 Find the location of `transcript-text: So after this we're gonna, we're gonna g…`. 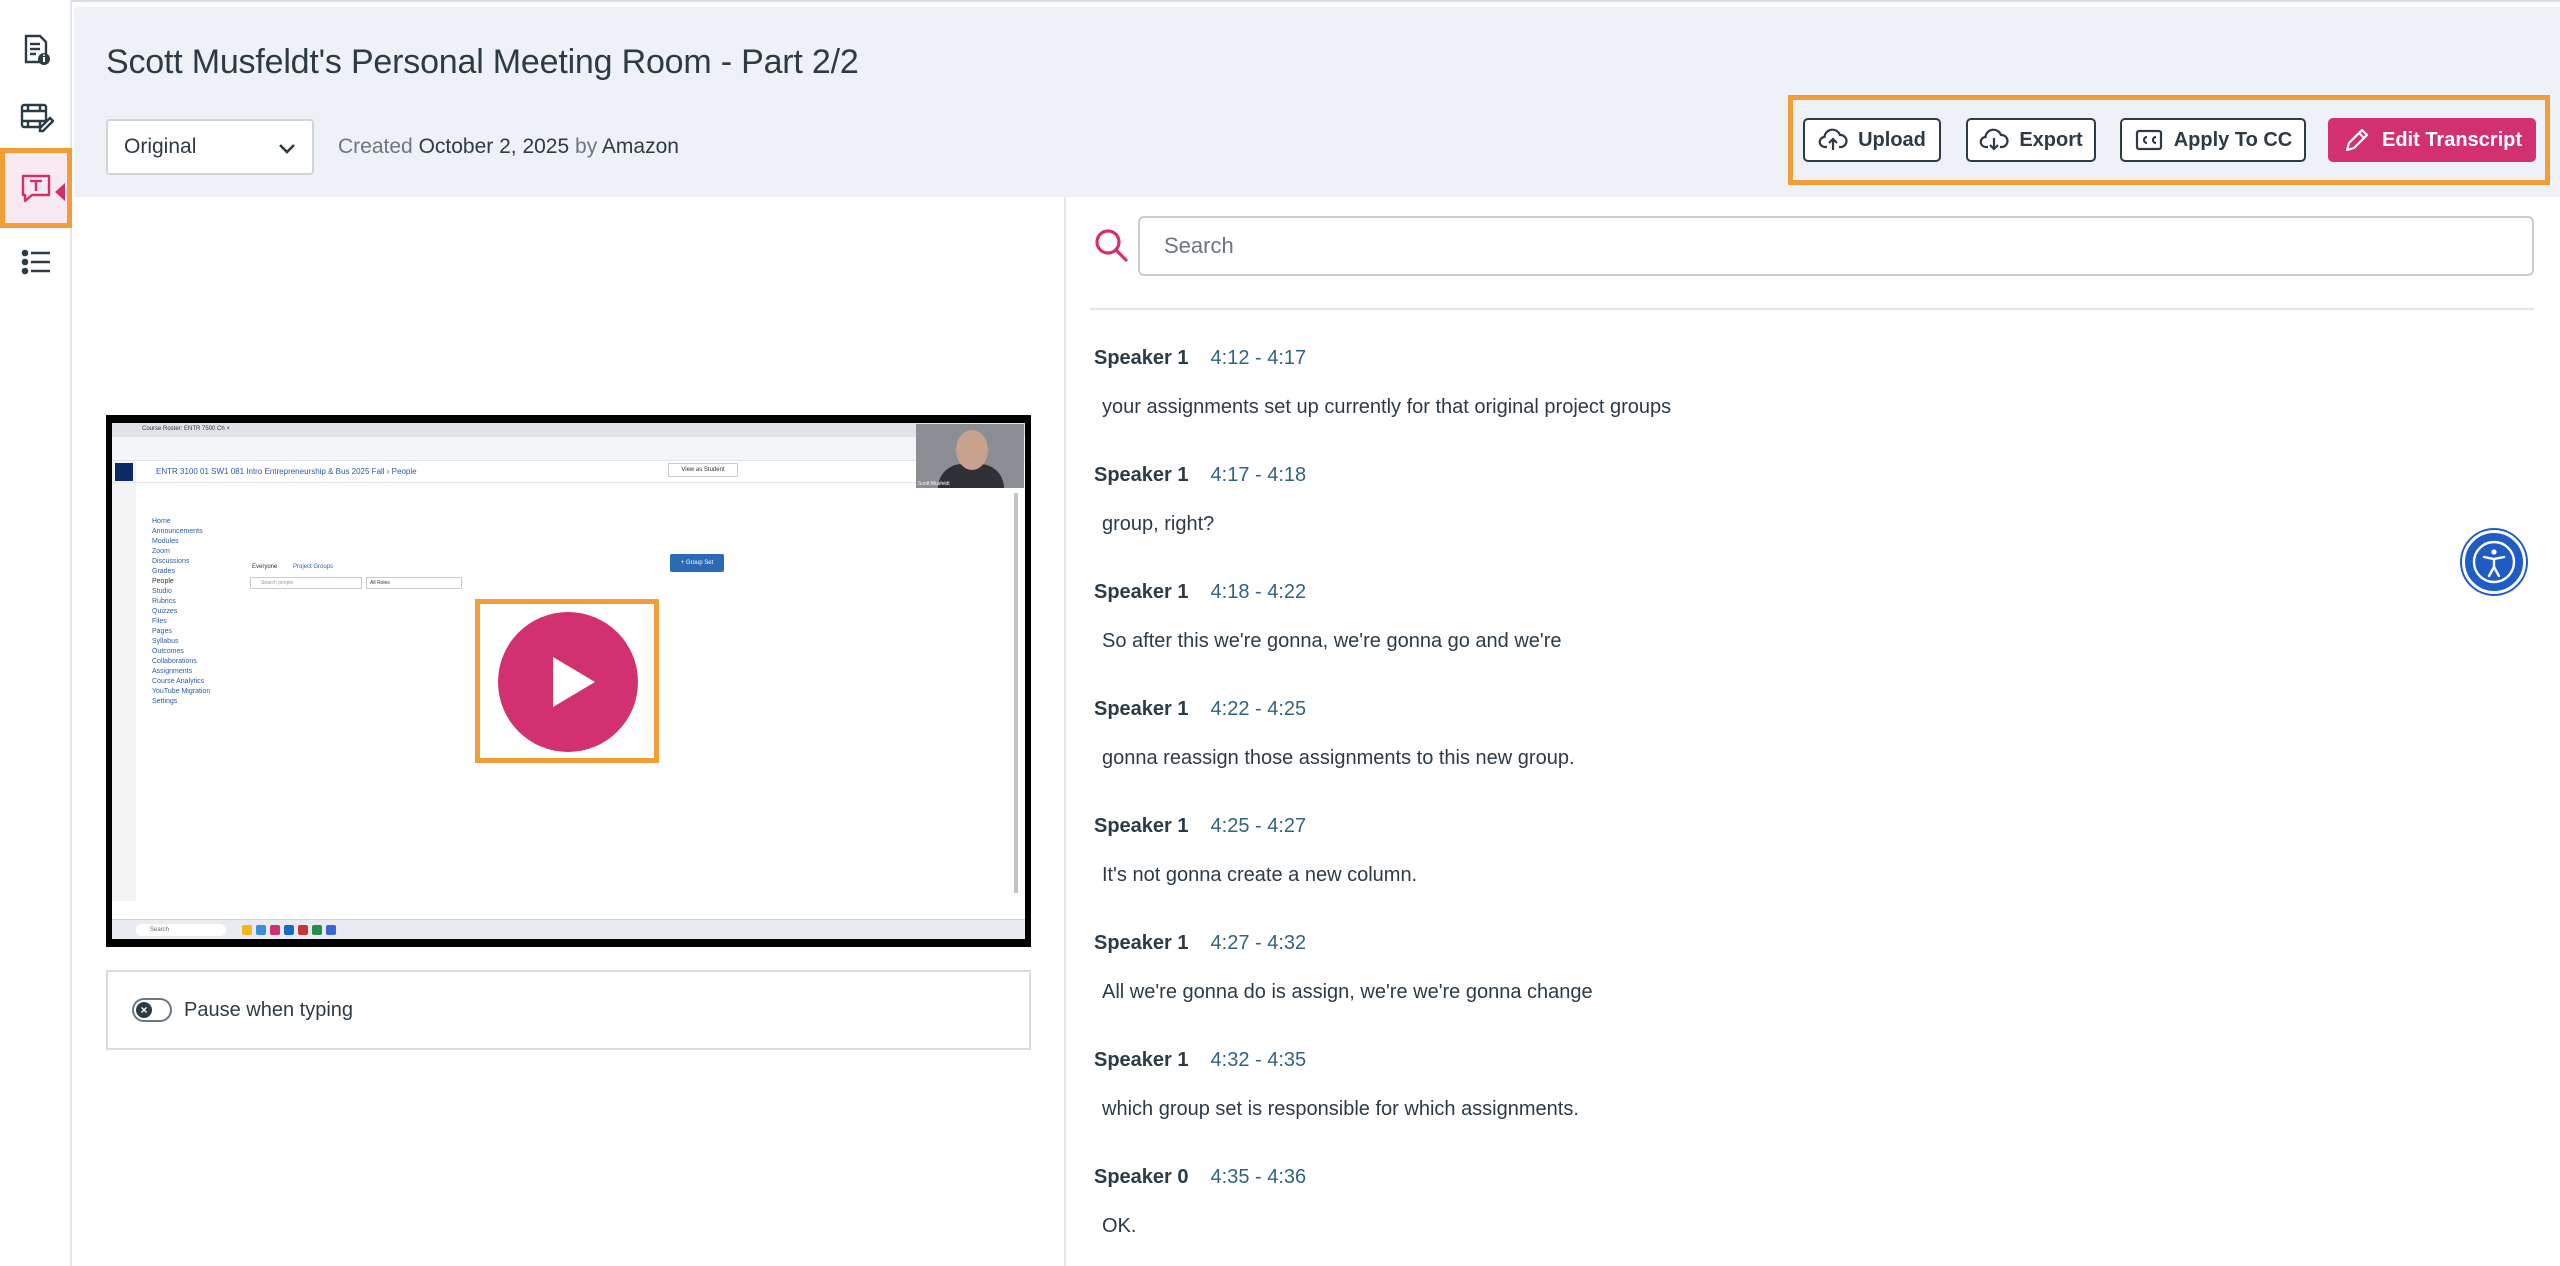

transcript-text: So after this we're gonna, we're gonna g… is located at coordinates (1332, 641).